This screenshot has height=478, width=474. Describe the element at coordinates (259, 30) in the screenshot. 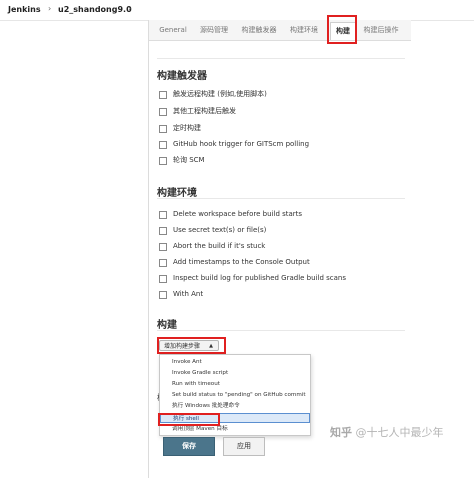

I see `tab-build-triggers: 构建触发器` at that location.